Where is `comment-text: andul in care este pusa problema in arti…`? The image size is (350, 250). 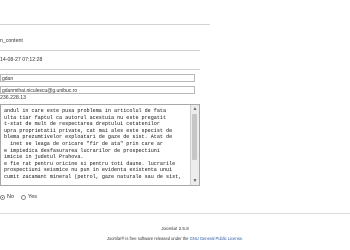
comment-text: andul in care este pusa problema in arti… is located at coordinates (93, 144).